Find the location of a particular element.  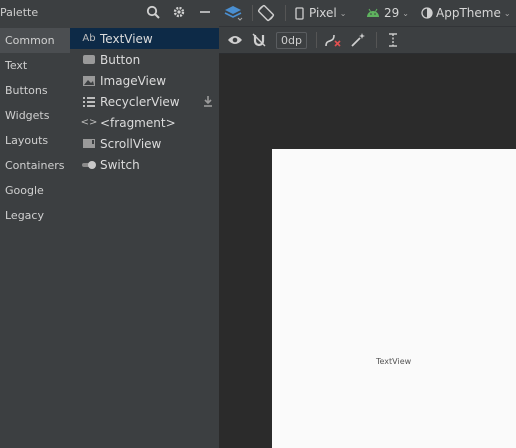

device-selector: Pixel ⌄ is located at coordinates (320, 13).